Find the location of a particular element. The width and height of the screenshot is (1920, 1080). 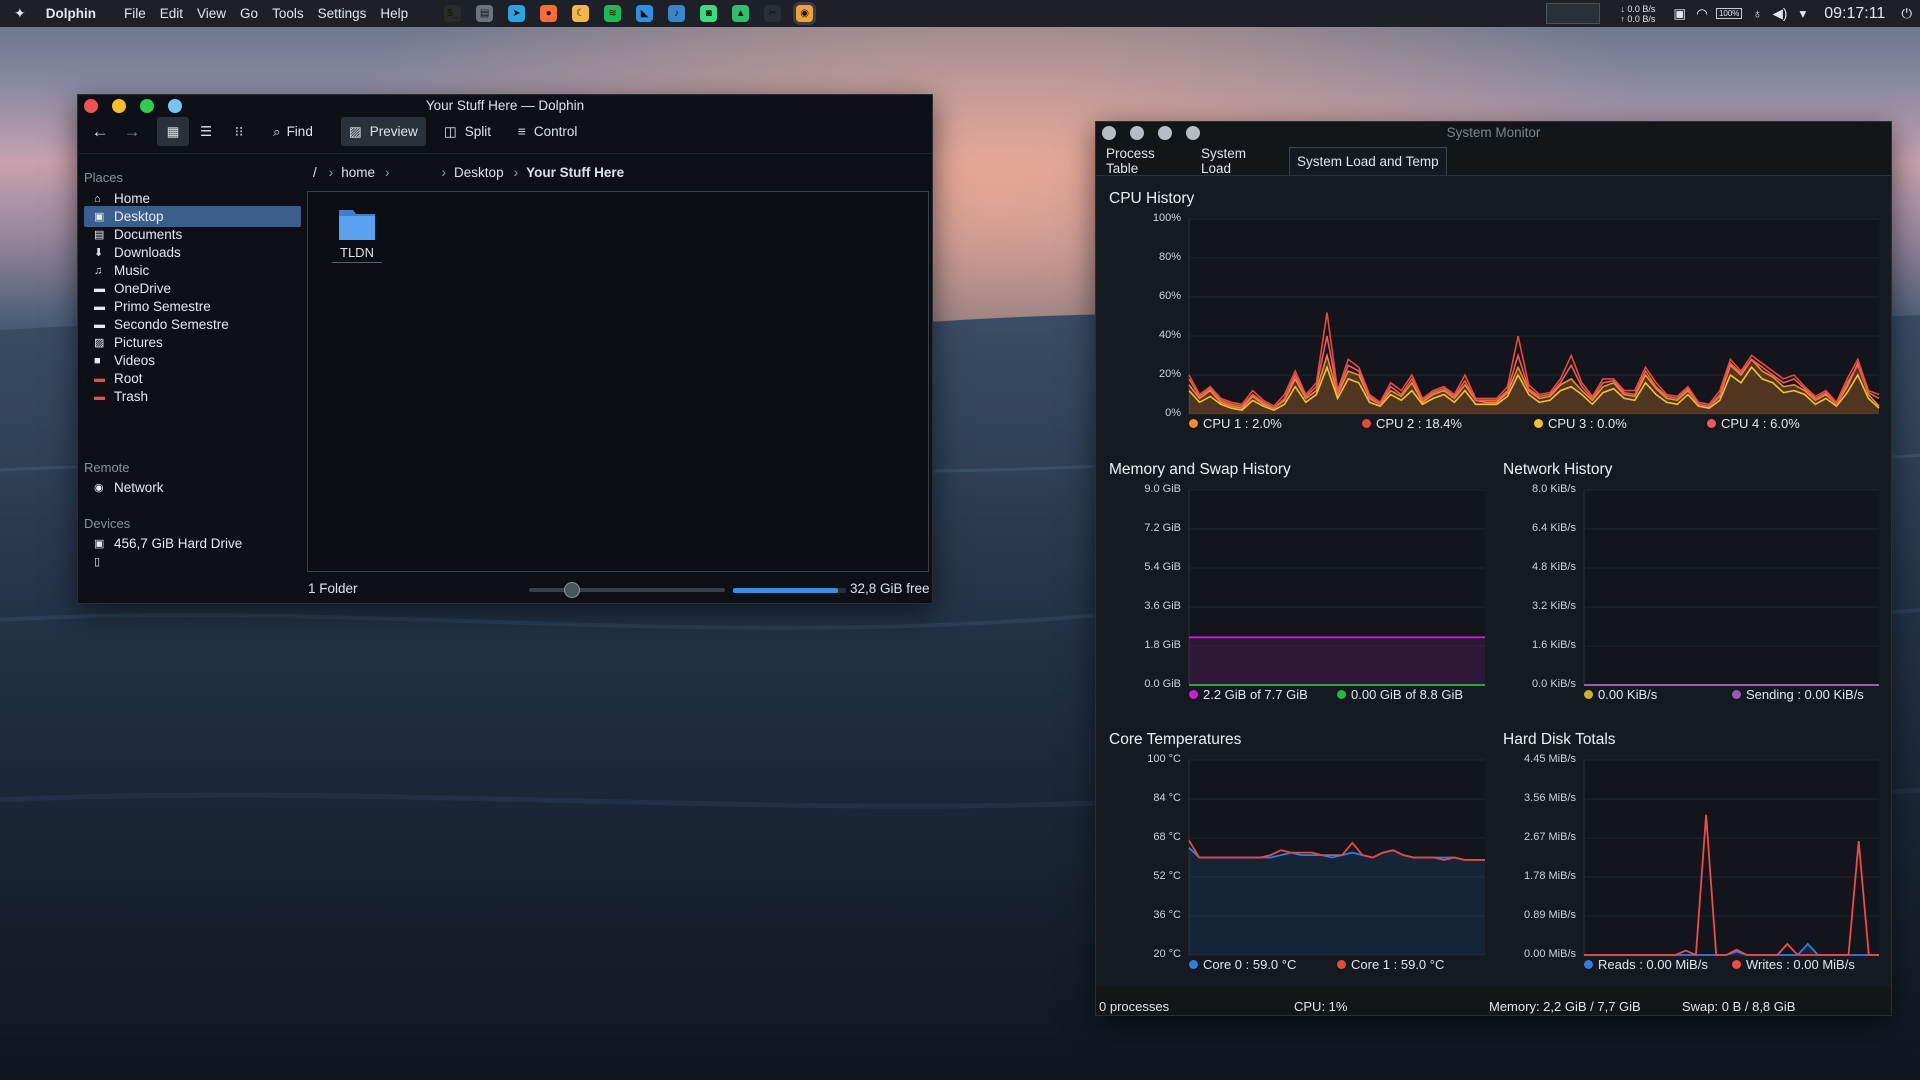

image-viewer-icon: ▲ is located at coordinates (741, 13).